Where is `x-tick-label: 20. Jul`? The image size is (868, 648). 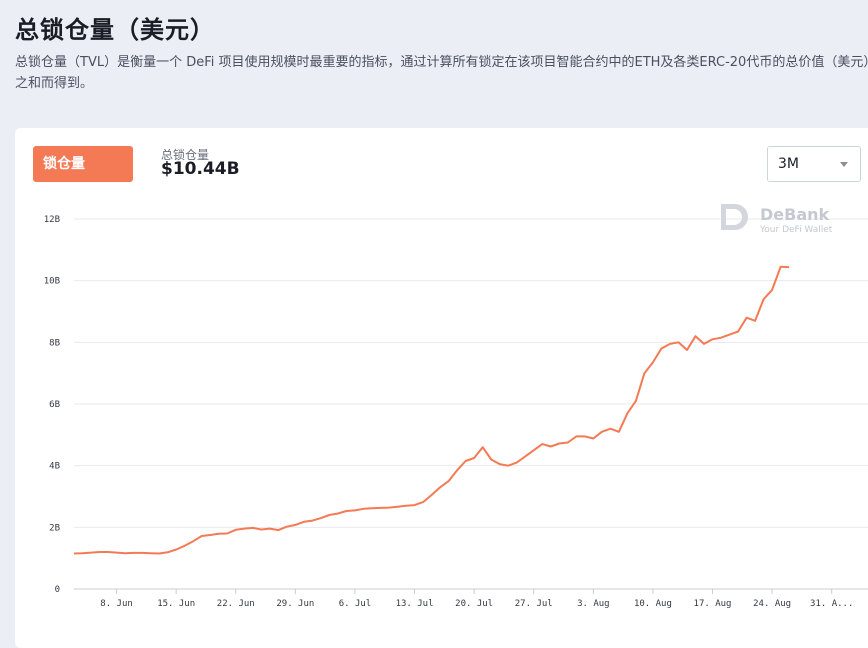 x-tick-label: 20. Jul is located at coordinates (474, 604).